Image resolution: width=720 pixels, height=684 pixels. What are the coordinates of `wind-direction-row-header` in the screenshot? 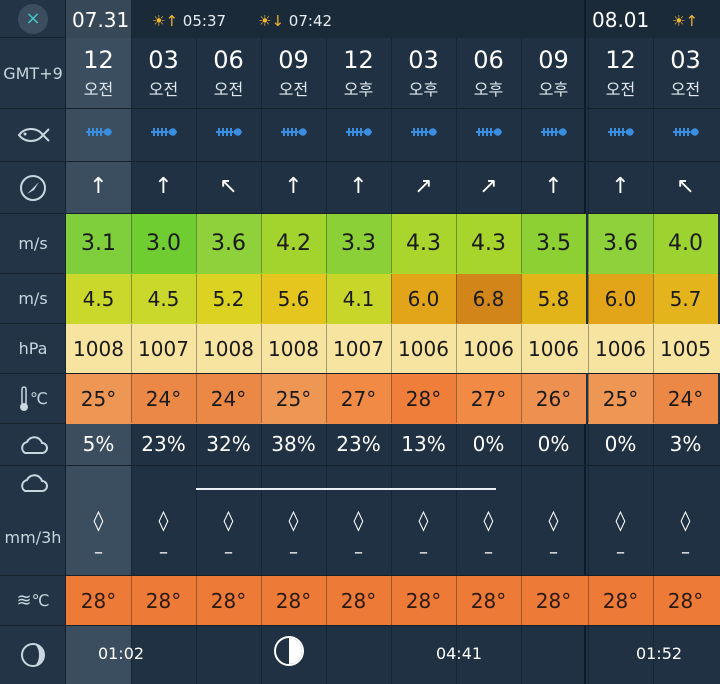 It's located at (33, 188).